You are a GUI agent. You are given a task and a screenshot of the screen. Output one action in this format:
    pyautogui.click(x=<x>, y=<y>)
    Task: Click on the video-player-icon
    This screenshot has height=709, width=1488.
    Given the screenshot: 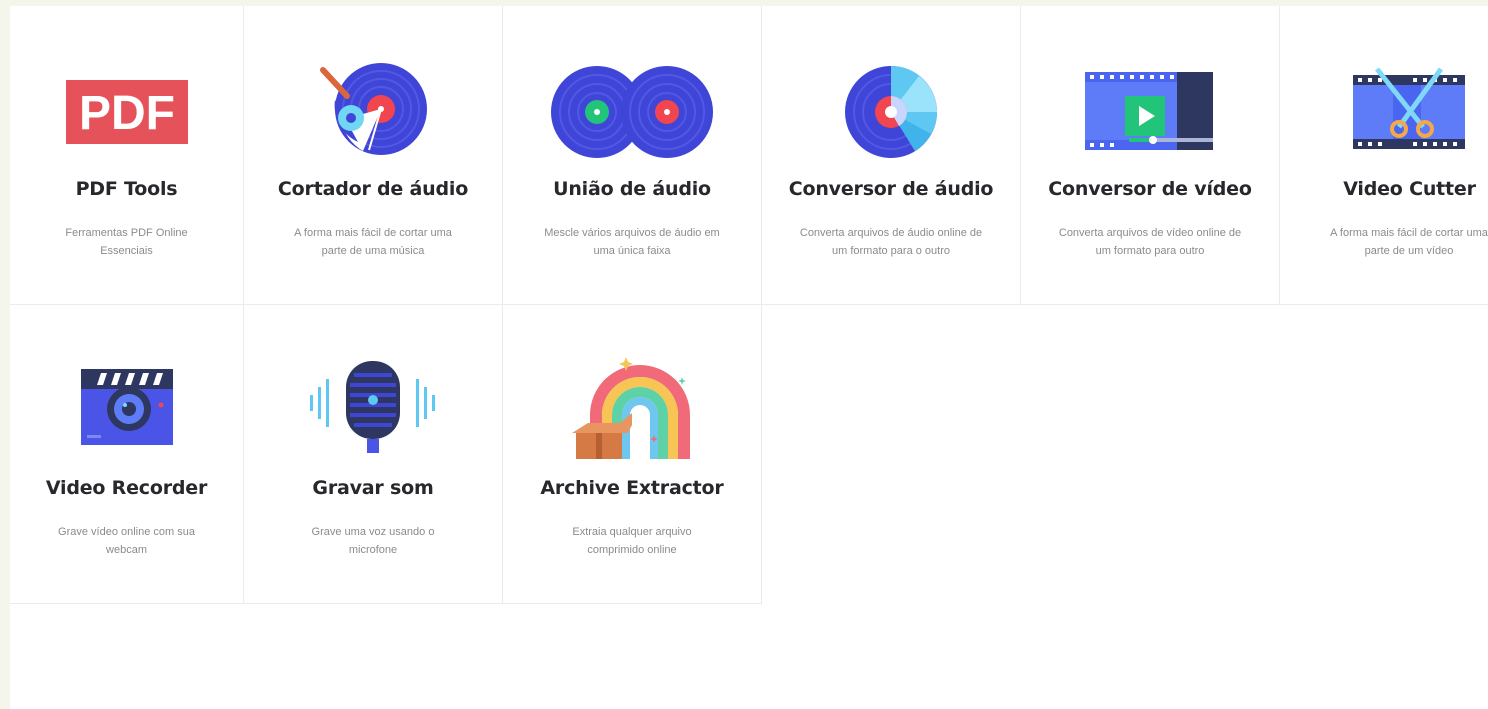 What is the action you would take?
    pyautogui.click(x=1149, y=111)
    